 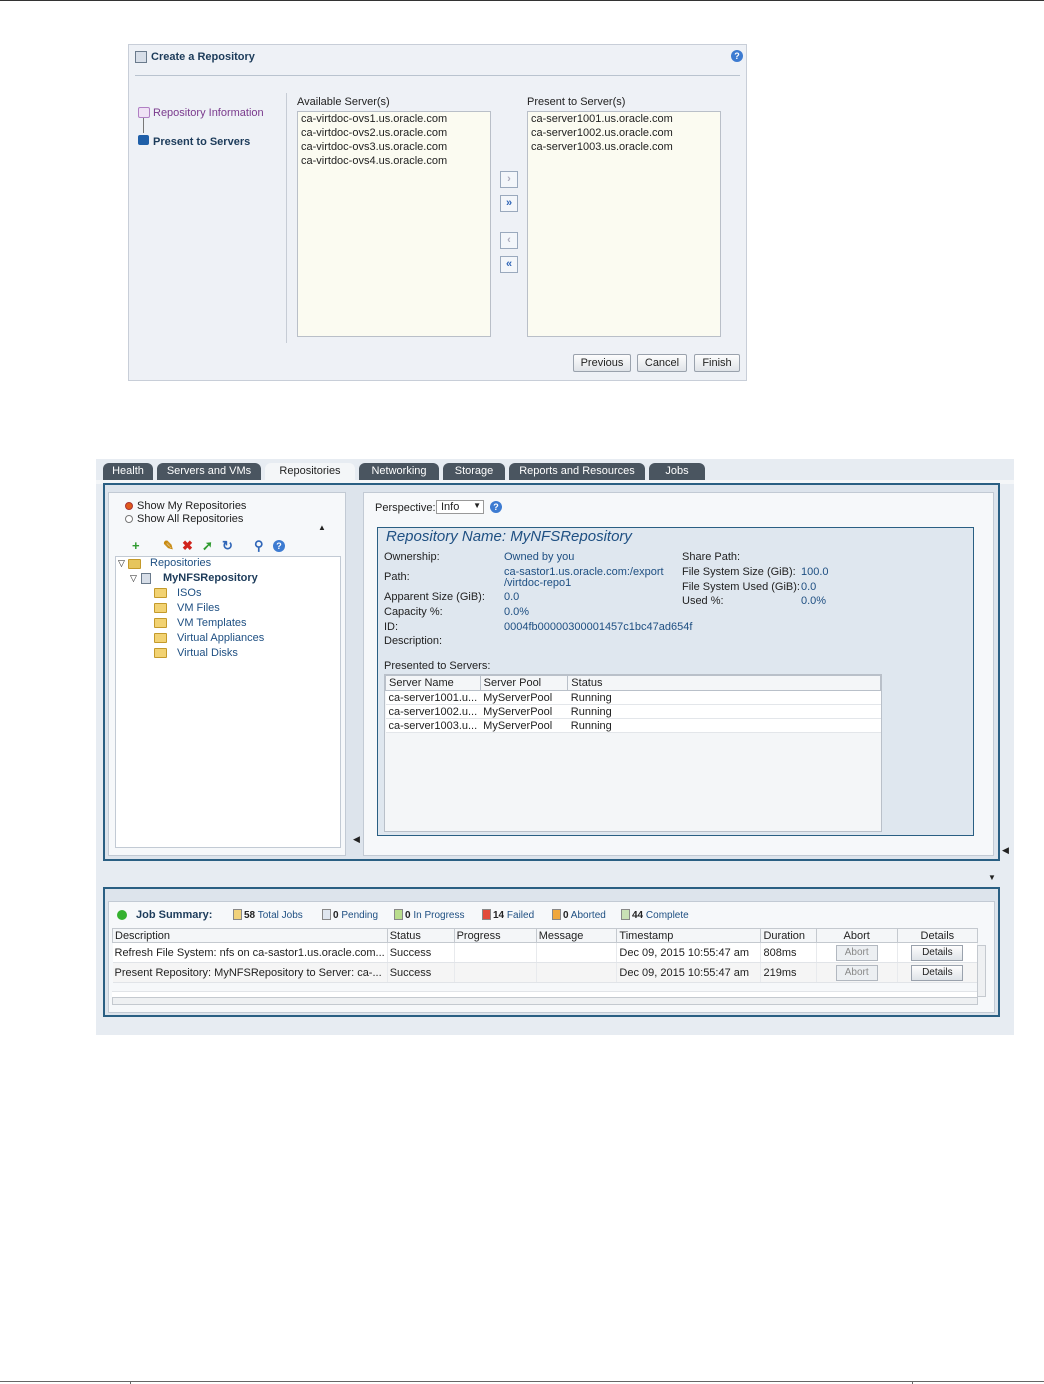 I want to click on move-selected-button: ›, so click(x=509, y=179).